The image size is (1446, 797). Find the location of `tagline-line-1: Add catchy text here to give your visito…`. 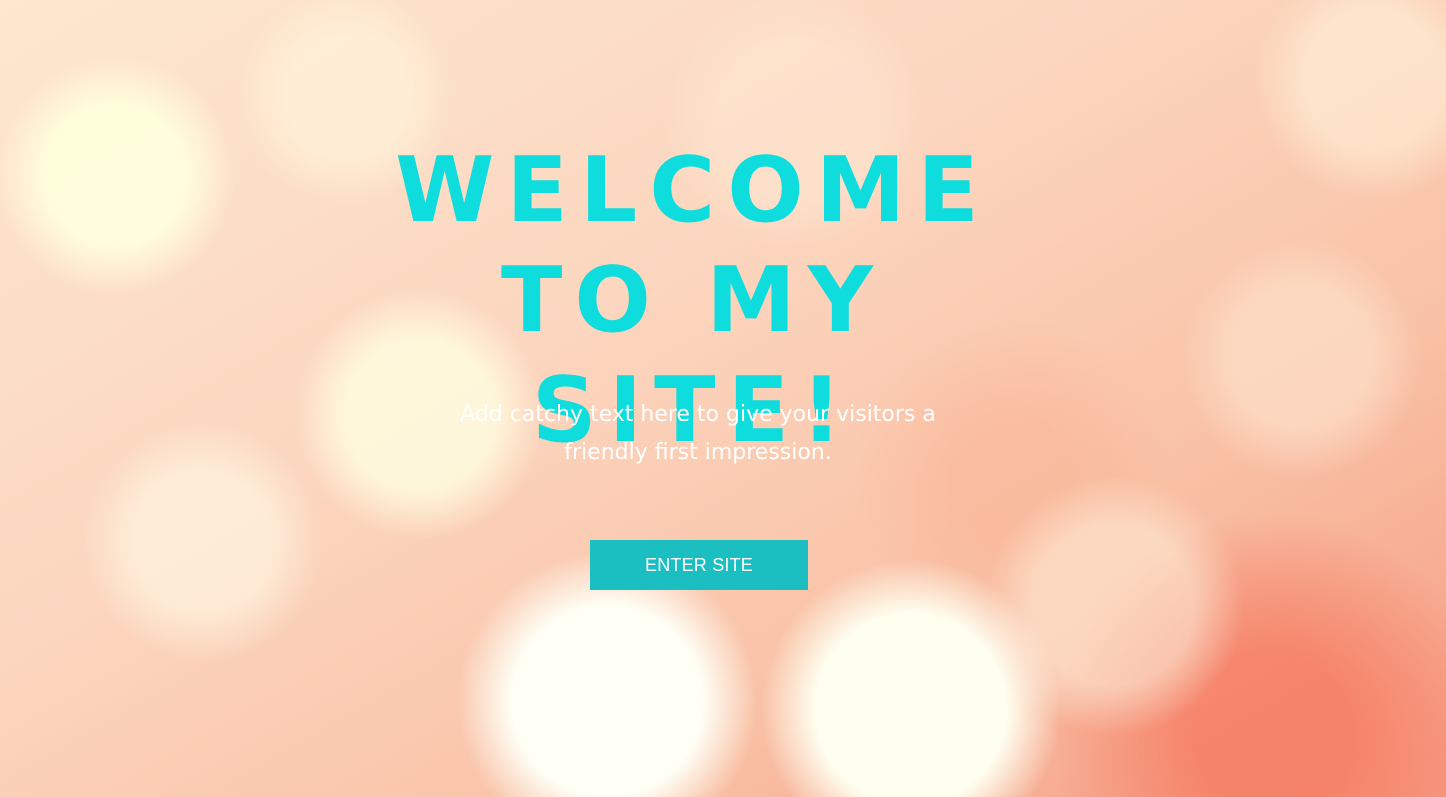

tagline-line-1: Add catchy text here to give your visito… is located at coordinates (698, 414).